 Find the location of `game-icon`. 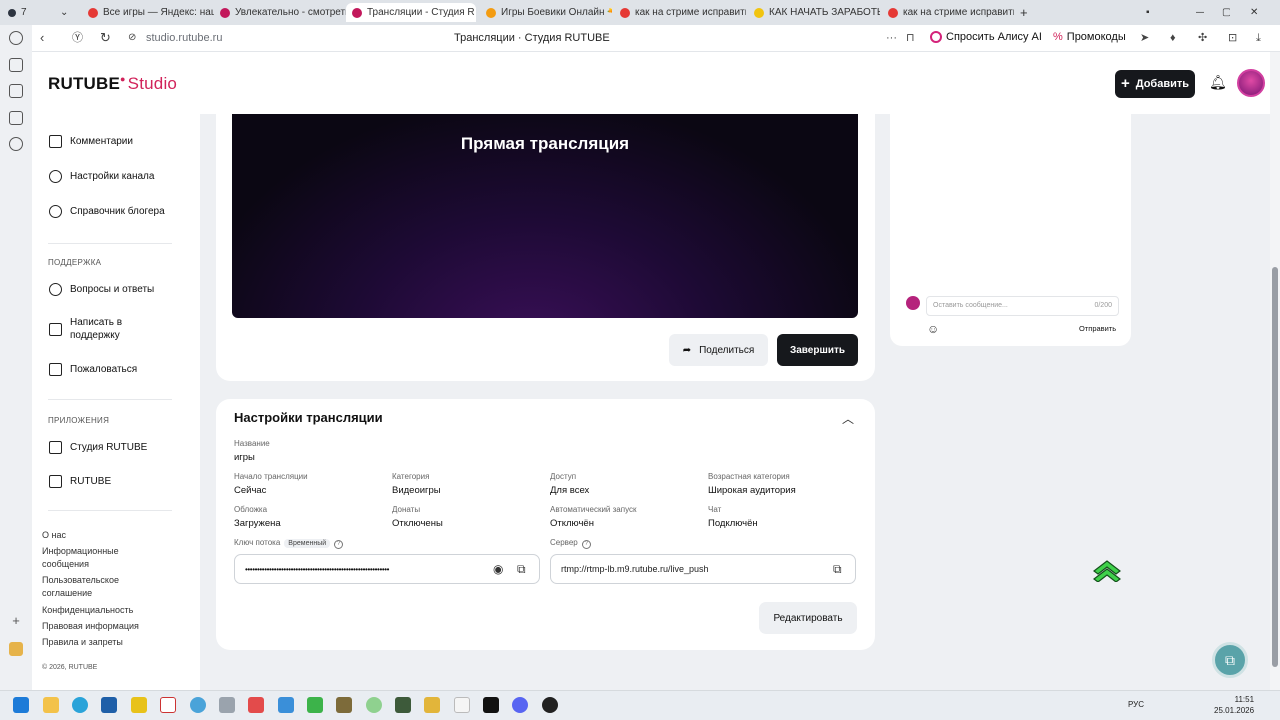

game-icon is located at coordinates (403, 705).